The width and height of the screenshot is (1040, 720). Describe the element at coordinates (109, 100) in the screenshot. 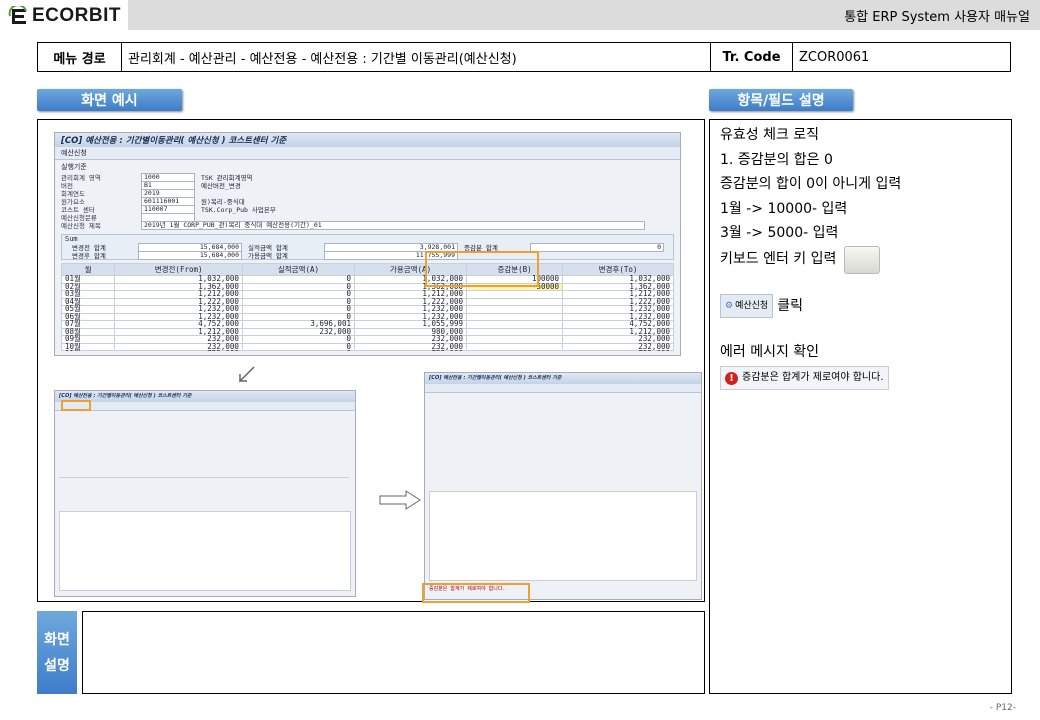

I see `tab-screen-example: 화면 예시` at that location.